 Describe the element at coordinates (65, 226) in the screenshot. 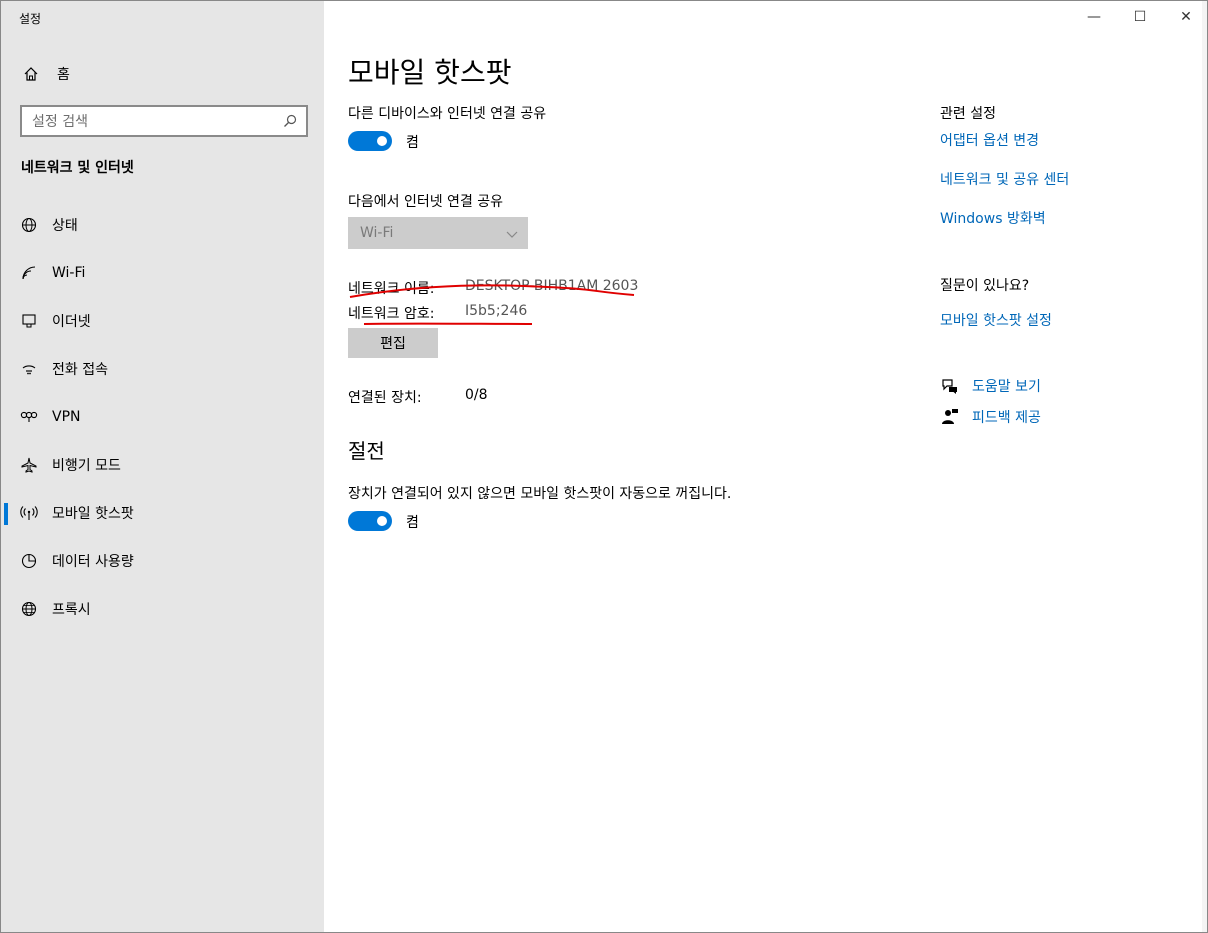

I see `sidebar-item-label: 상태` at that location.